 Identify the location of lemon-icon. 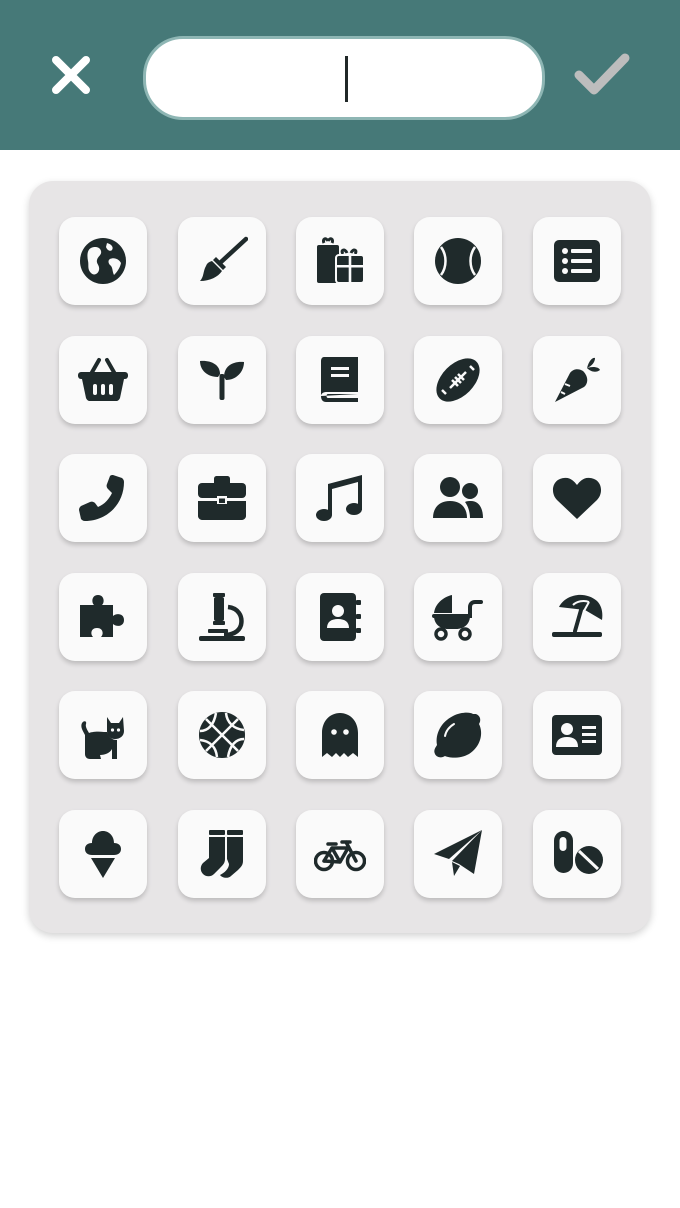
(458, 735).